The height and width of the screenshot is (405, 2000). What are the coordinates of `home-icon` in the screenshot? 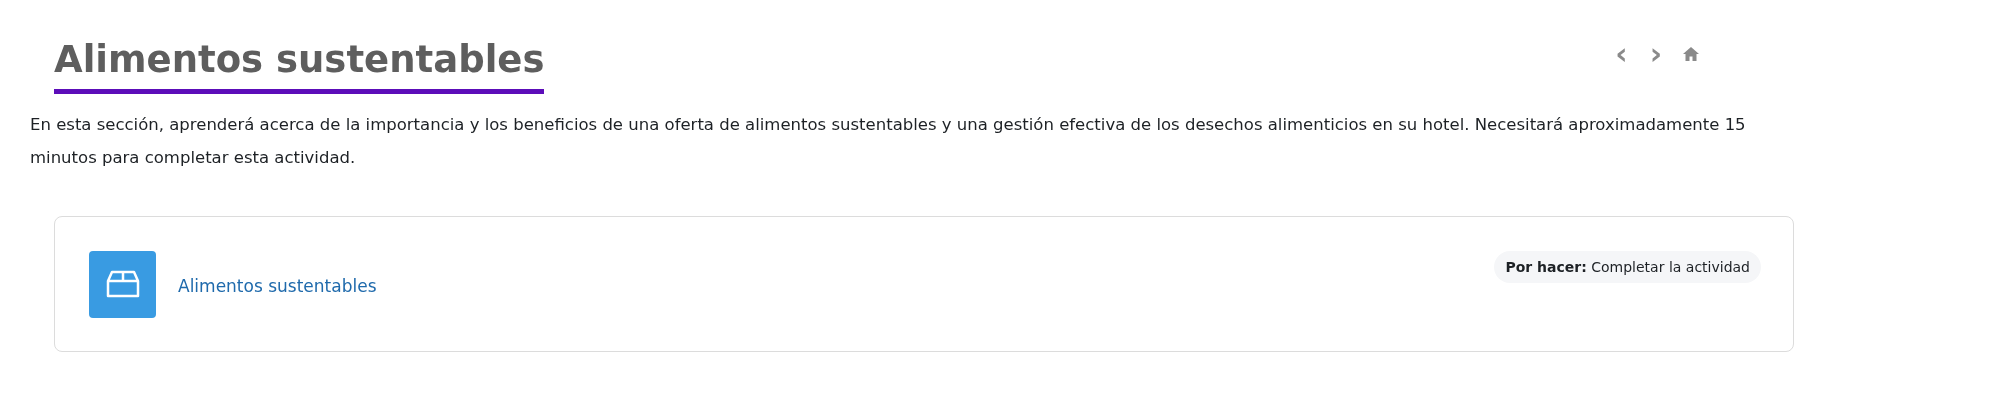 It's located at (1691, 54).